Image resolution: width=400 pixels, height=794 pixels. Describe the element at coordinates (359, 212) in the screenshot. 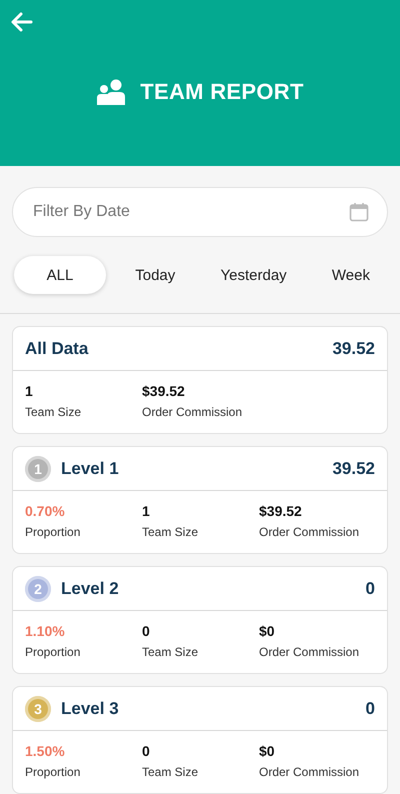

I see `calendar-icon` at that location.